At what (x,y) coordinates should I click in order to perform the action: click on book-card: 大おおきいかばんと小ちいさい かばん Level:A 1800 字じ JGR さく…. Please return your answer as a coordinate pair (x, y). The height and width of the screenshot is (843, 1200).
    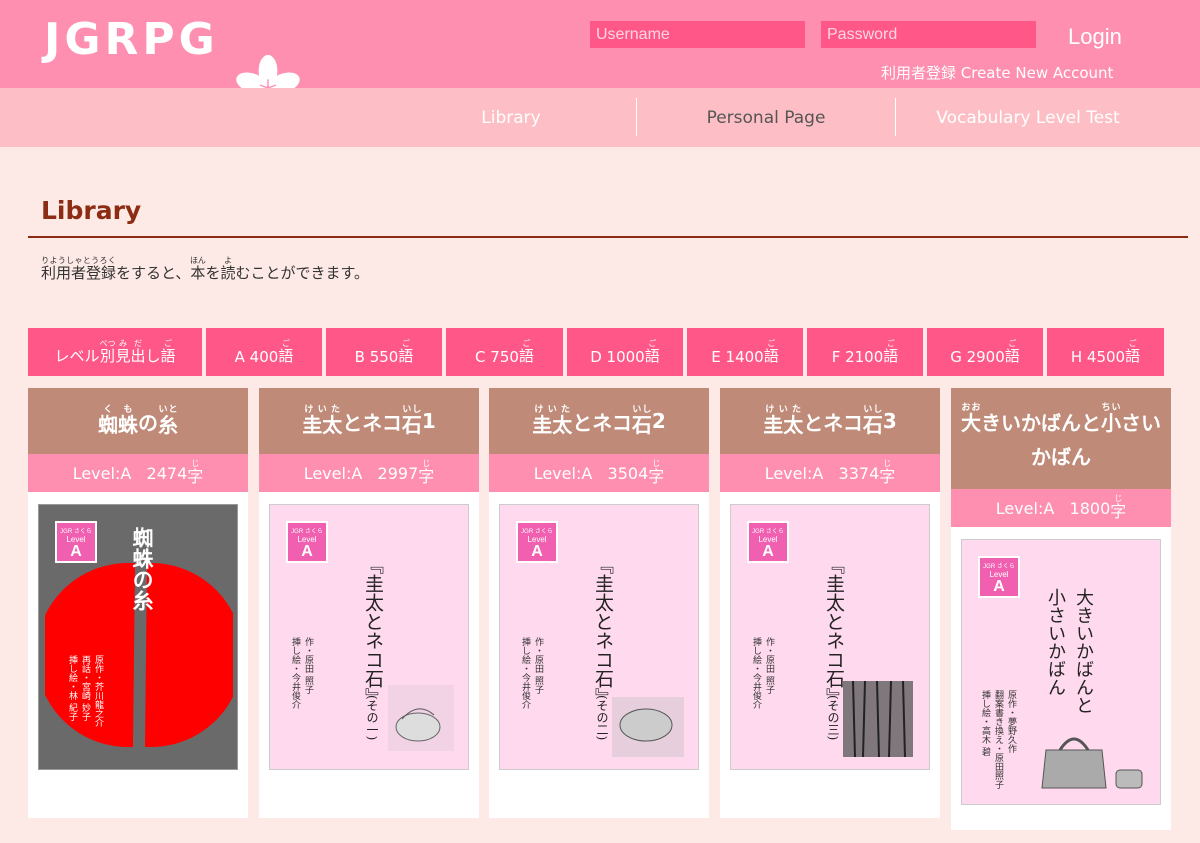
    Looking at the image, I should click on (1061, 609).